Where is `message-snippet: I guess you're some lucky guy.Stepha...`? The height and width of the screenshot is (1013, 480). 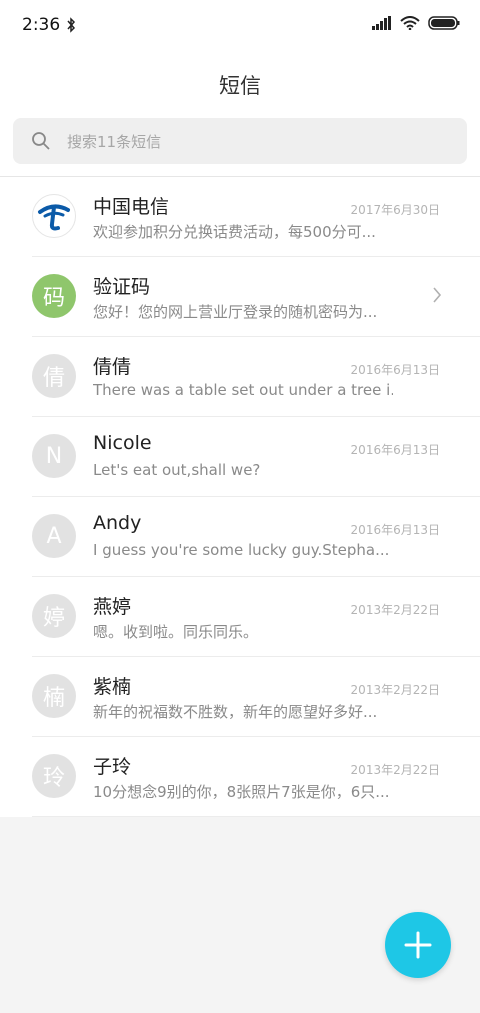 message-snippet: I guess you're some lucky guy.Stepha... is located at coordinates (241, 550).